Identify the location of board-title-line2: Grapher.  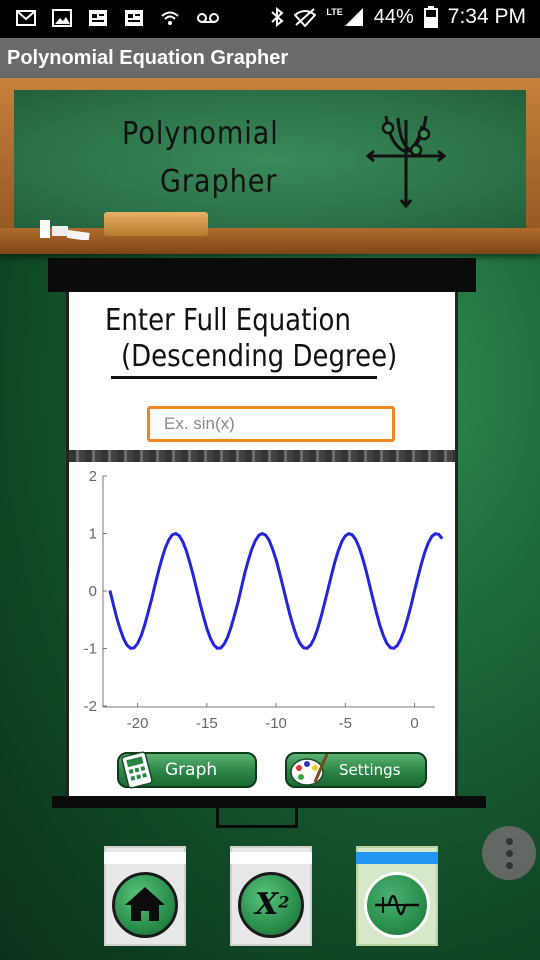
(219, 181).